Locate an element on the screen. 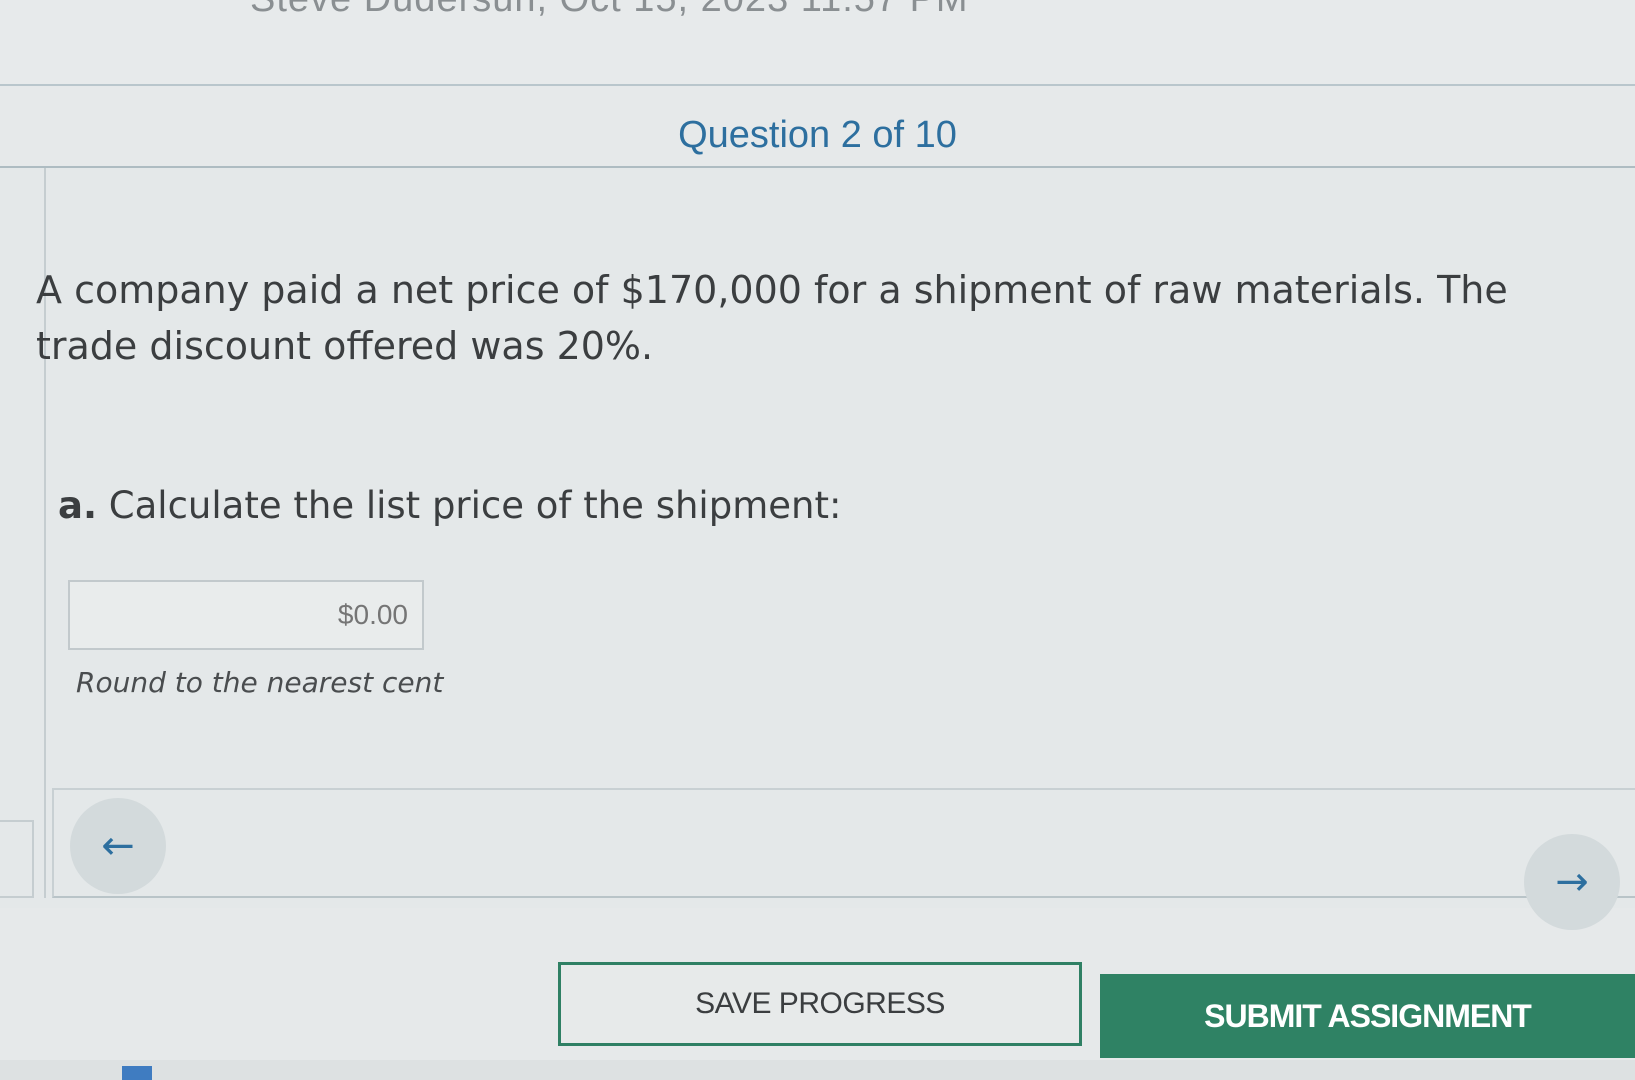  save-progress-button: SAVE PROGRESS is located at coordinates (820, 1004).